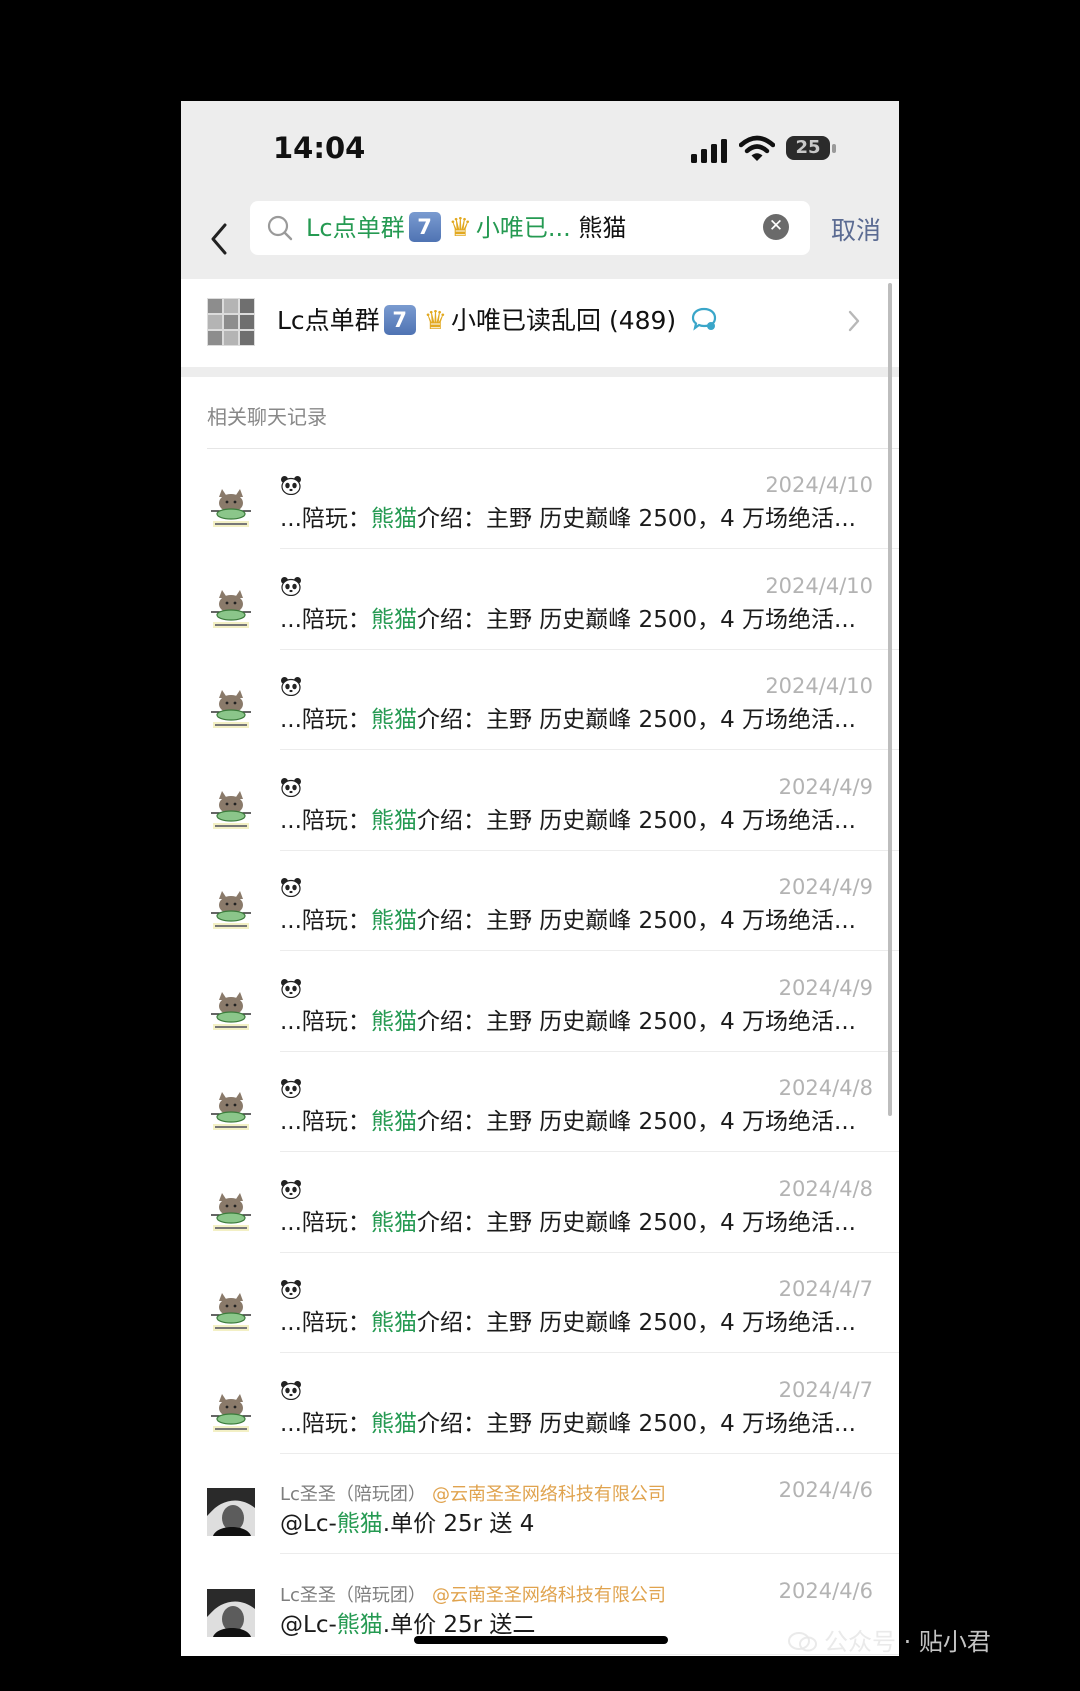  I want to click on cellular-signal-icon, so click(709, 151).